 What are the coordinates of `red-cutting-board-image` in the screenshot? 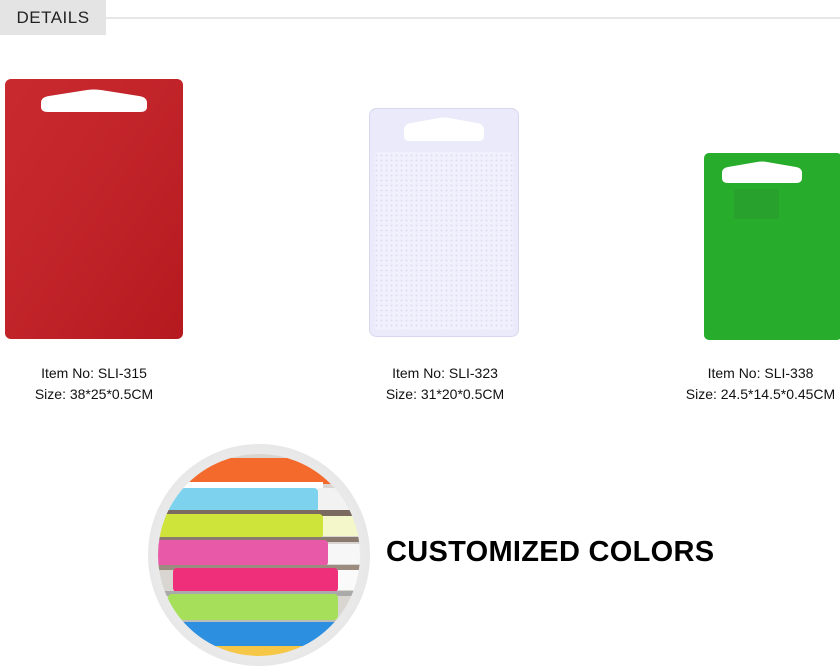 It's located at (94, 209).